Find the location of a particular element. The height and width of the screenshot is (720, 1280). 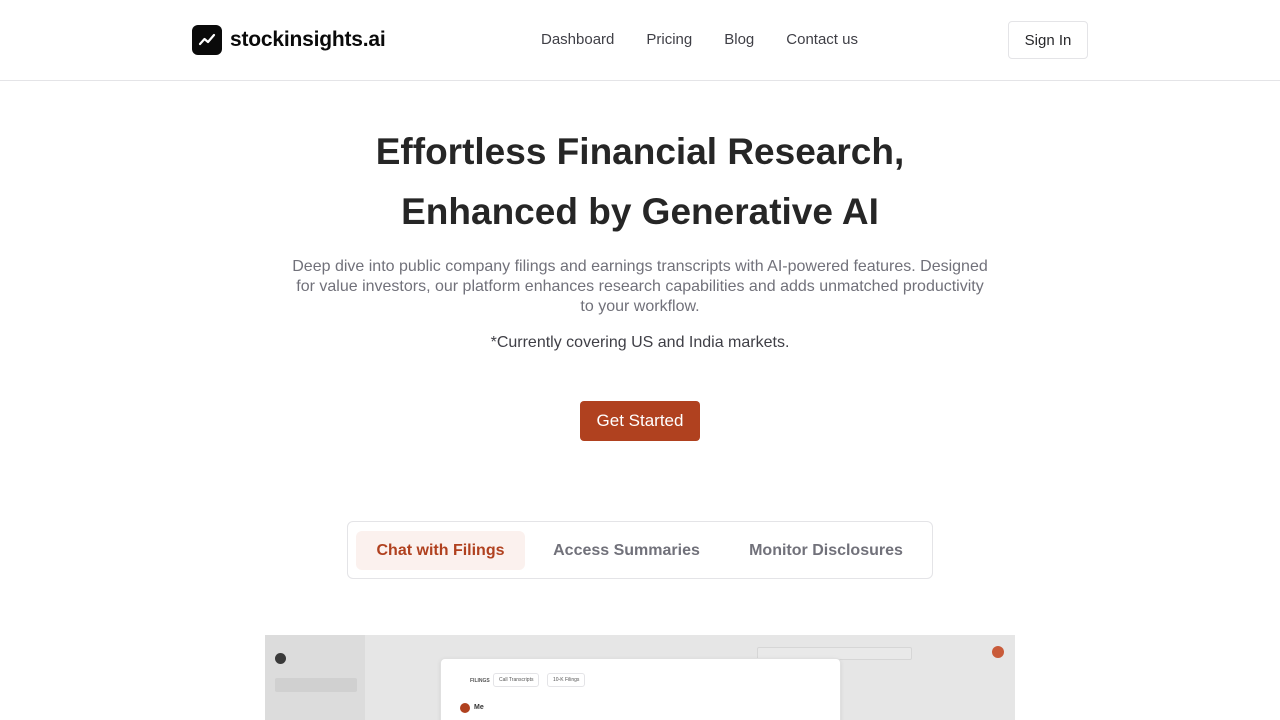

preview-filings-label: FILINGS is located at coordinates (480, 681).